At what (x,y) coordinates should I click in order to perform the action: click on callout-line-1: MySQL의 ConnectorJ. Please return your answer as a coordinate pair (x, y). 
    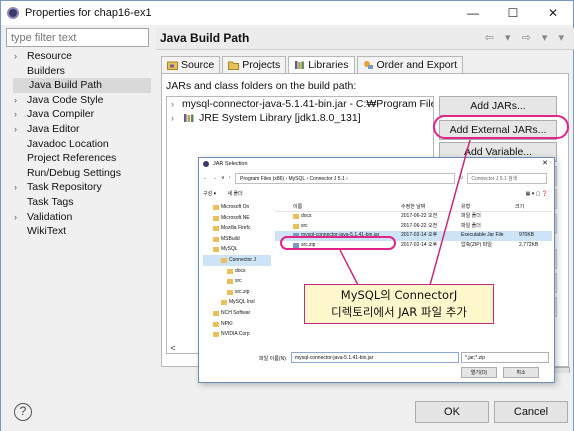
    Looking at the image, I should click on (399, 295).